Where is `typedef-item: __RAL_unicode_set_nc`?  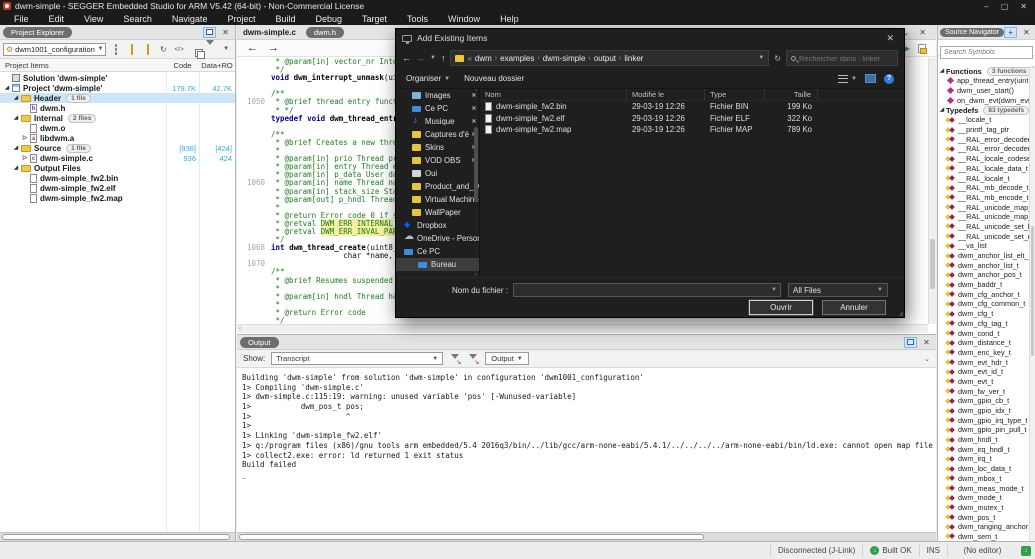
typedef-item: __RAL_unicode_set_nc is located at coordinates (983, 236).